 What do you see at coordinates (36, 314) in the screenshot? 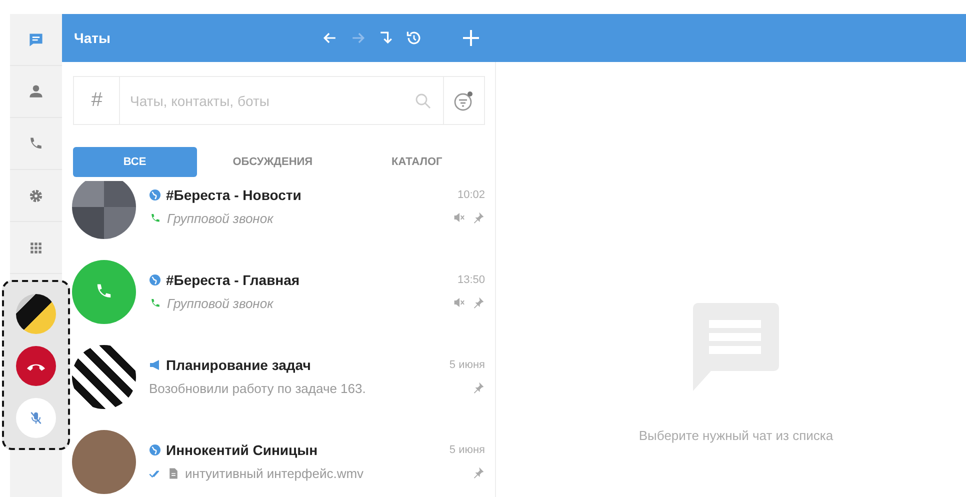
I see `avatar` at bounding box center [36, 314].